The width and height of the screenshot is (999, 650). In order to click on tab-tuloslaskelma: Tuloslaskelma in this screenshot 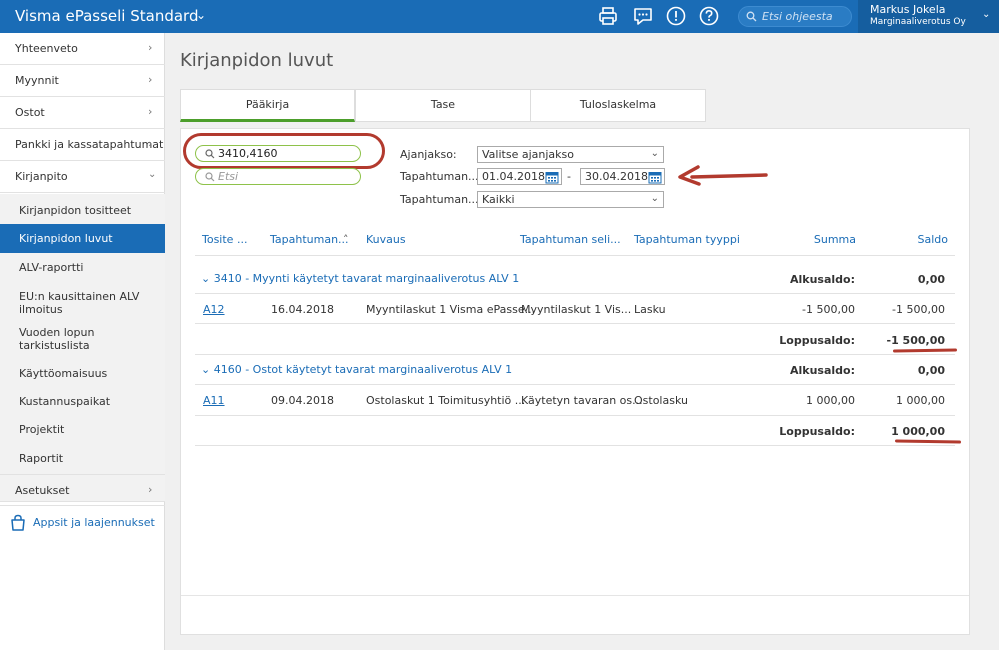, I will do `click(618, 105)`.